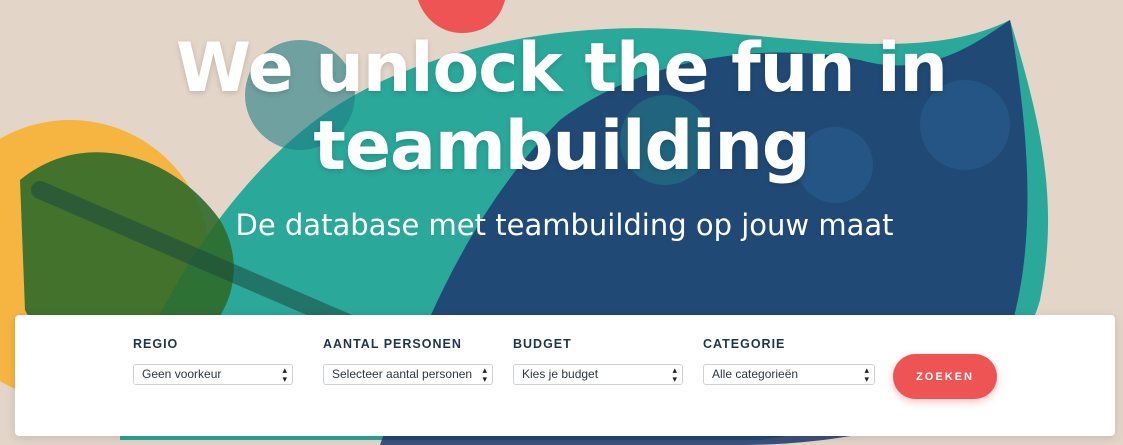  What do you see at coordinates (598, 360) in the screenshot?
I see `budget-field: BUDGET Kies je budget ▴ ▾` at bounding box center [598, 360].